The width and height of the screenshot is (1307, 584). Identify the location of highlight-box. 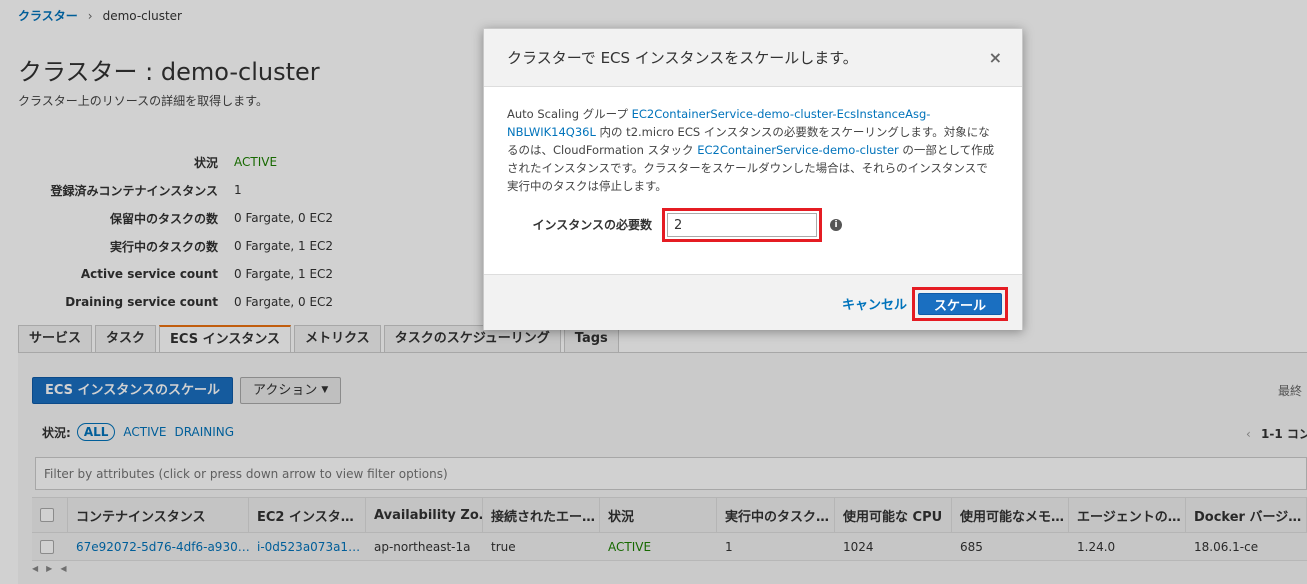
(742, 225).